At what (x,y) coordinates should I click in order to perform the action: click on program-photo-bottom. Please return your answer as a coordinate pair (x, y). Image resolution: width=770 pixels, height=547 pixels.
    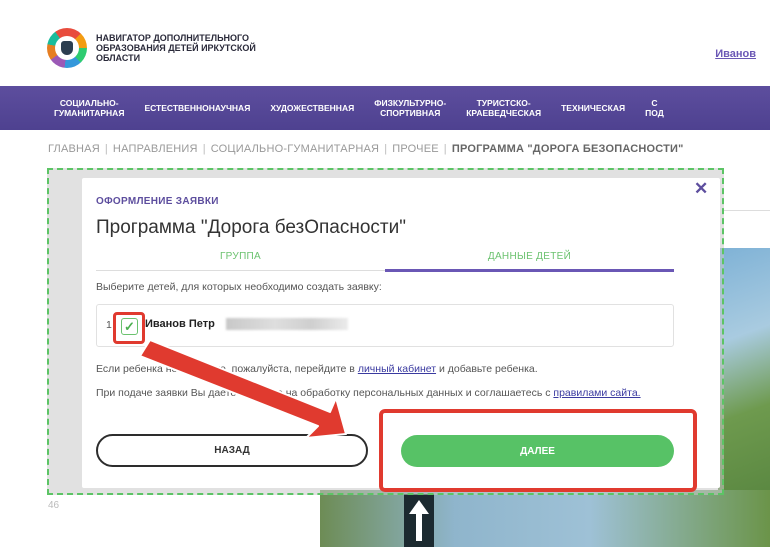
    Looking at the image, I should click on (545, 518).